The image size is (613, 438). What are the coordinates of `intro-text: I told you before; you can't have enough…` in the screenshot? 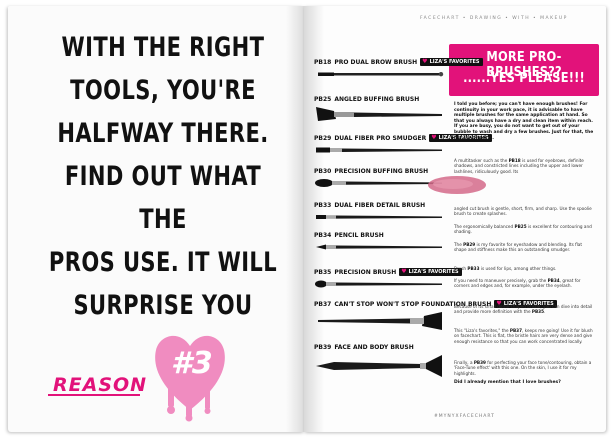 It's located at (524, 121).